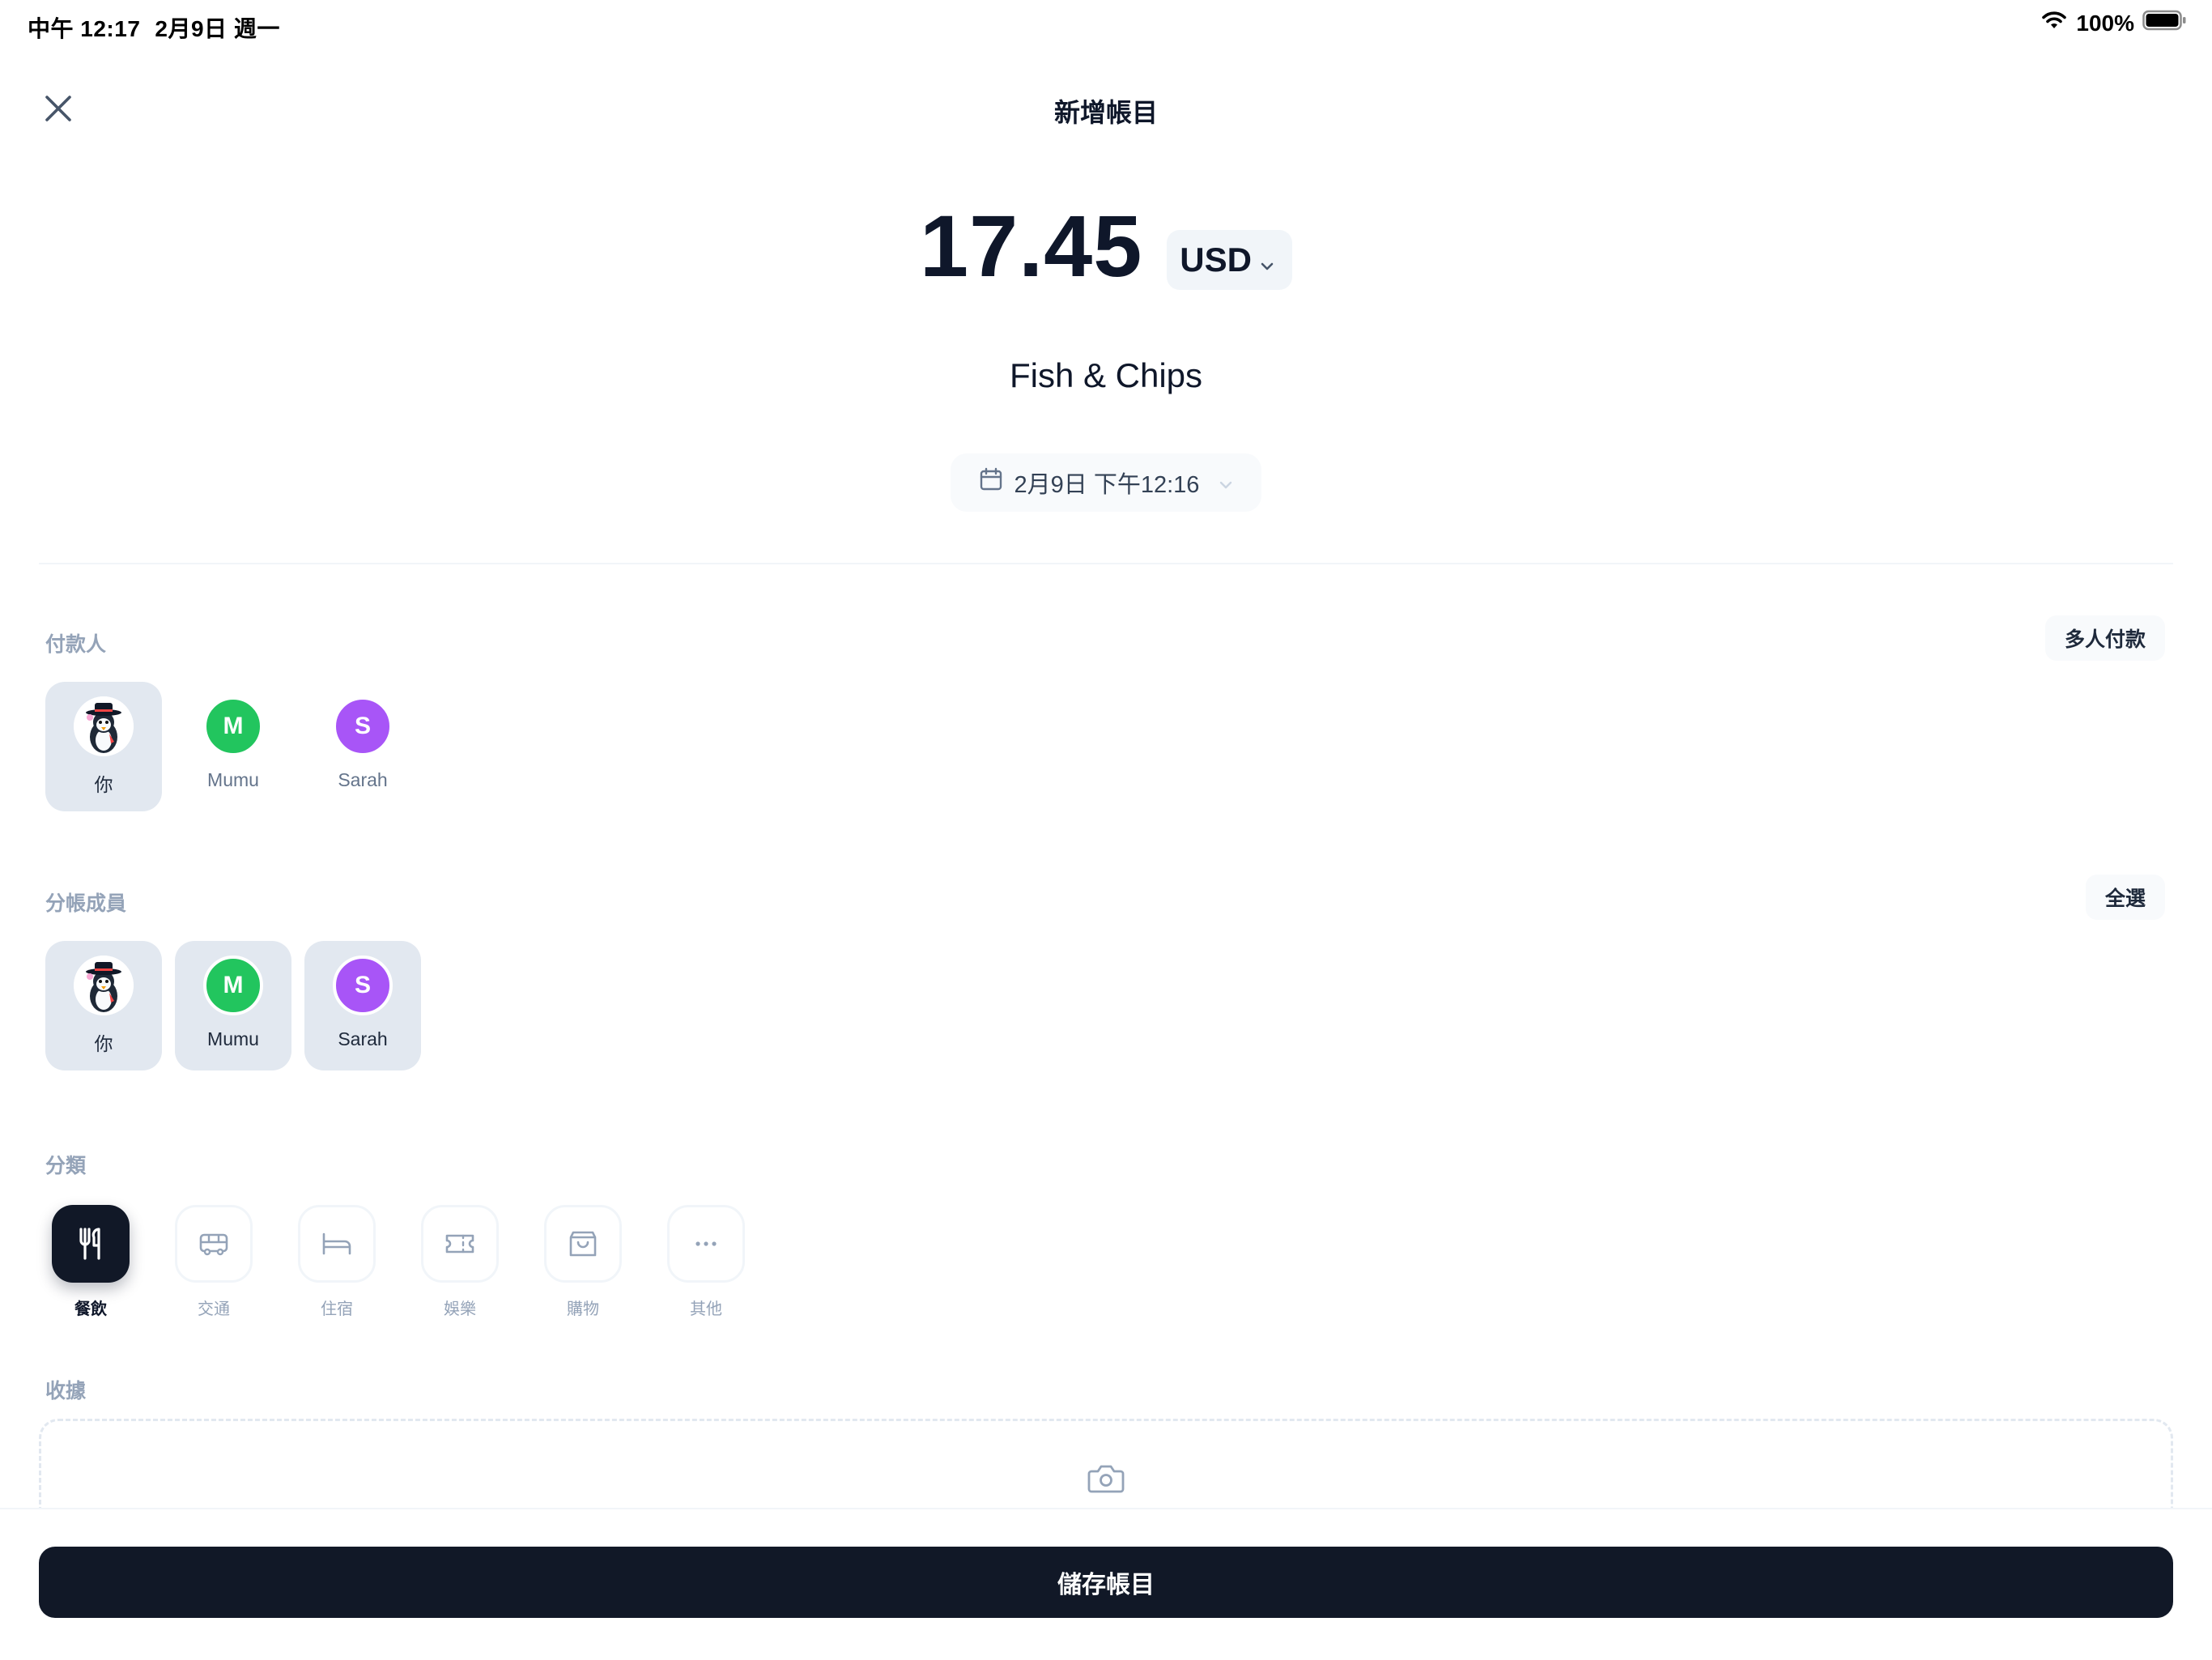 The image size is (2212, 1660). Describe the element at coordinates (2105, 23) in the screenshot. I see `battery-percent: 100%` at that location.